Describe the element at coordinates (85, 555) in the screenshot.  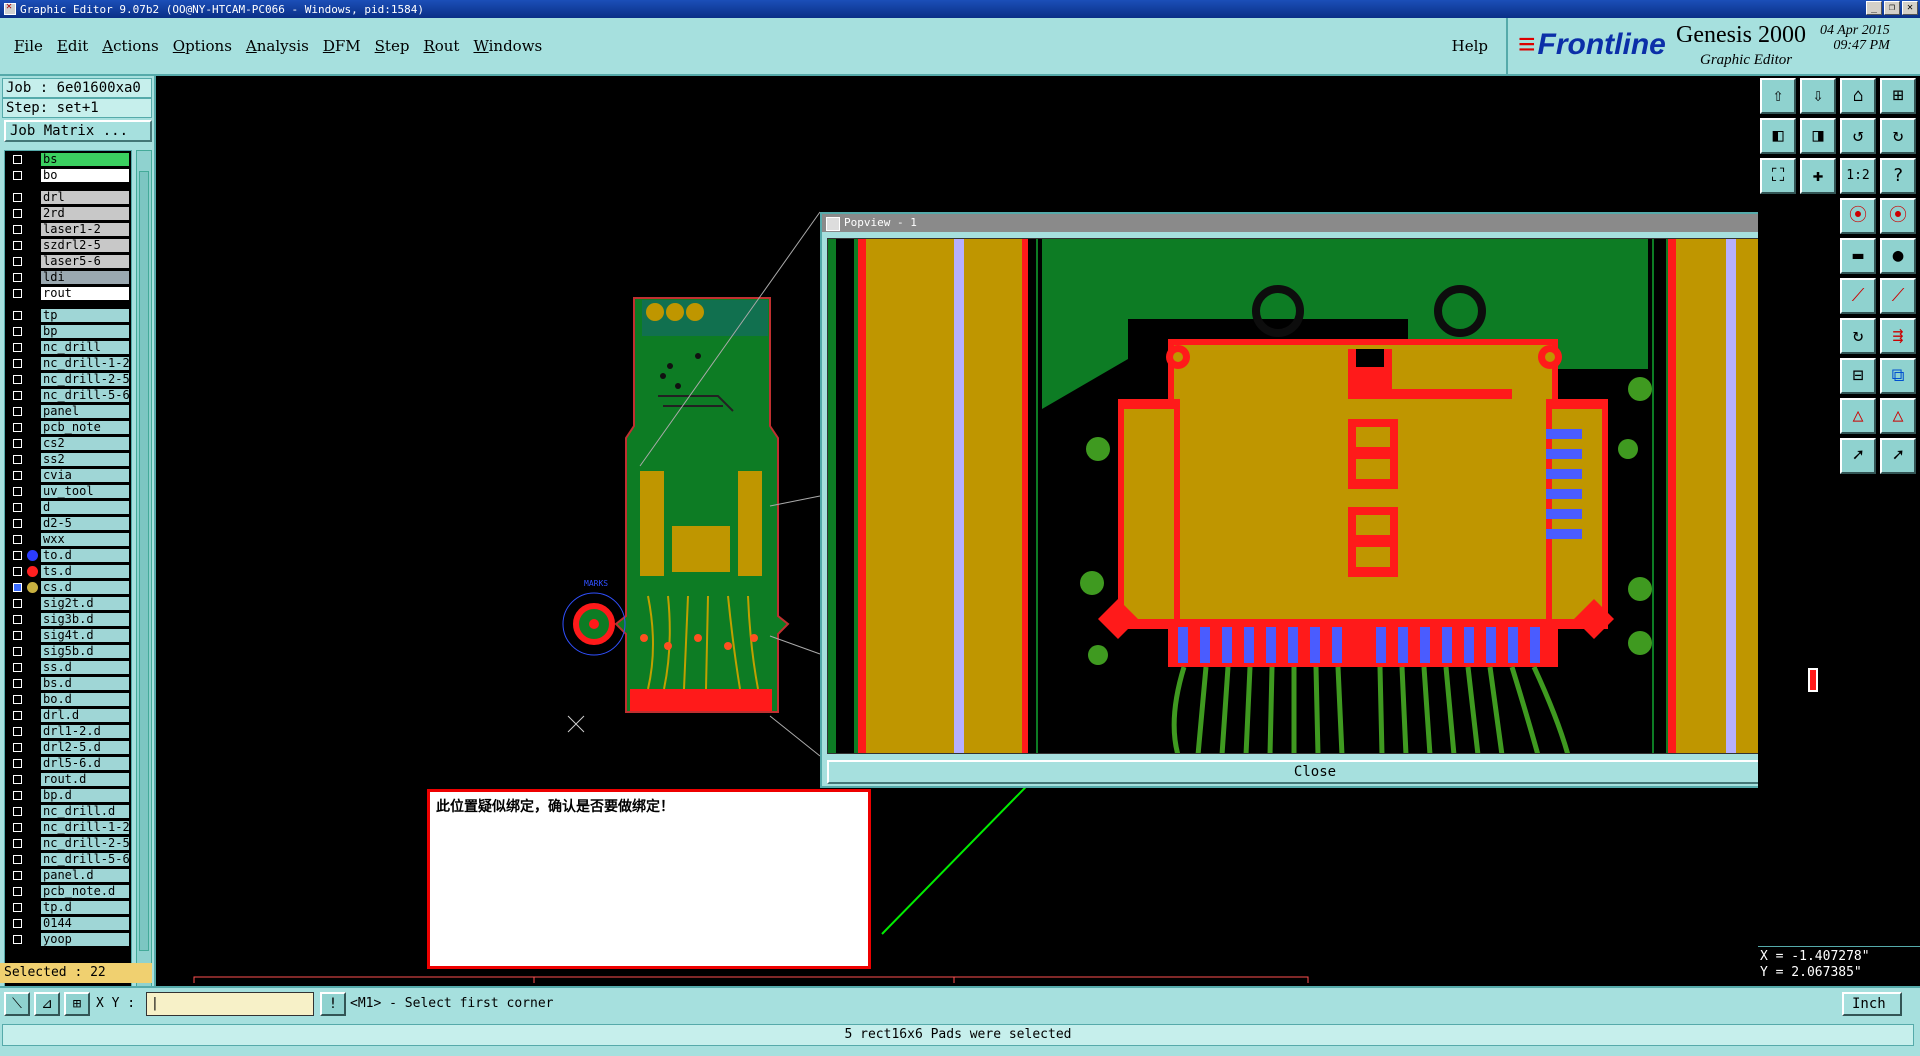
I see `layer-name: to.d` at that location.